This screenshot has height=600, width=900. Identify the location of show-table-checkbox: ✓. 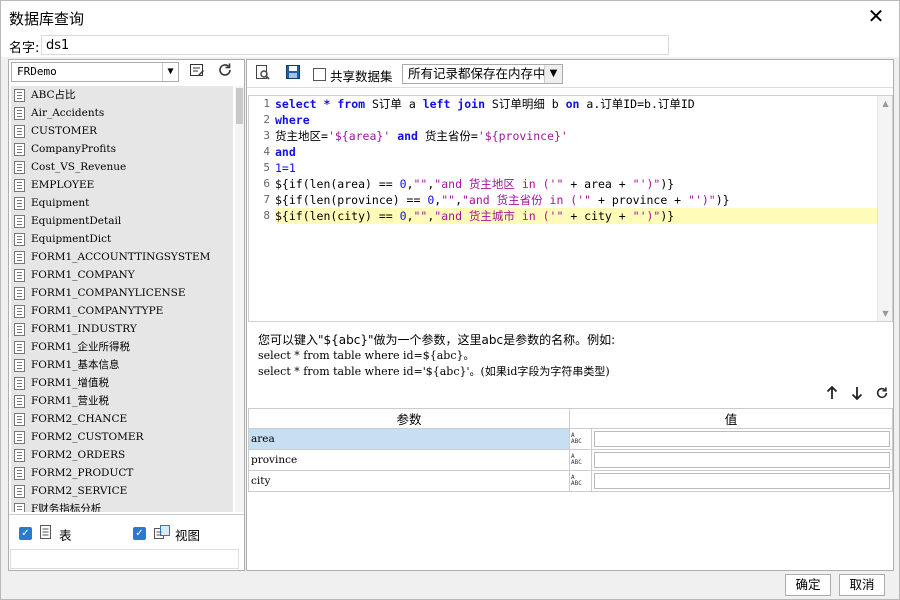
(25, 533).